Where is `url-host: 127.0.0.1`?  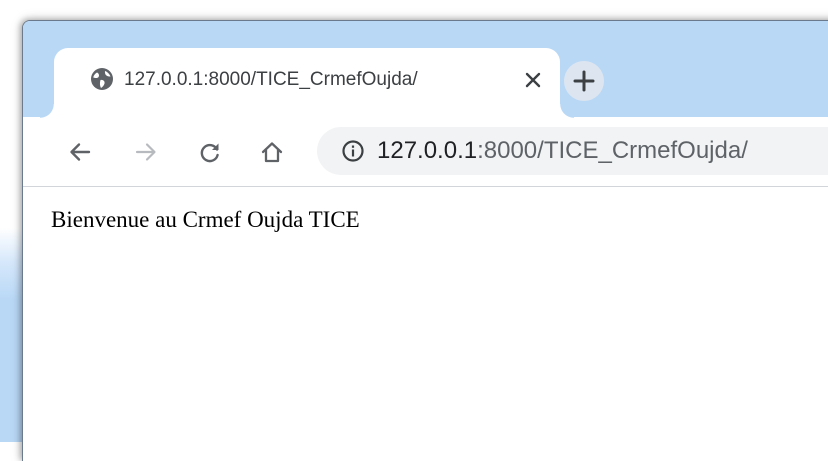 url-host: 127.0.0.1 is located at coordinates (427, 150).